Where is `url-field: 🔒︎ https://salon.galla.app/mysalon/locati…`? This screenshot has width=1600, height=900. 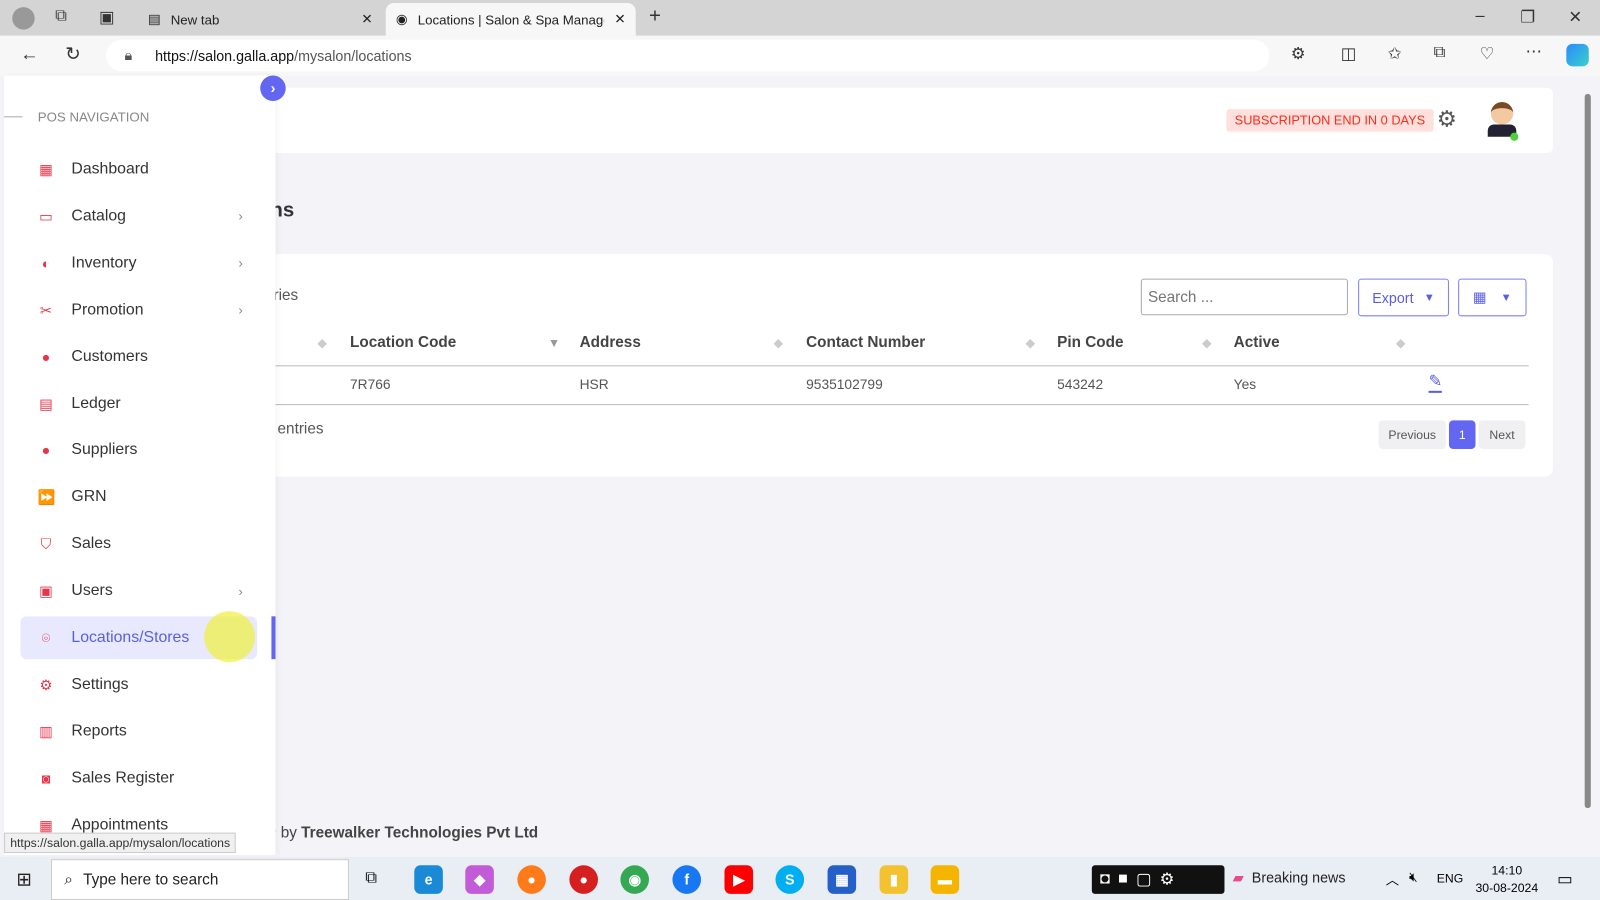 url-field: 🔒︎ https://salon.galla.app/mysalon/locati… is located at coordinates (688, 55).